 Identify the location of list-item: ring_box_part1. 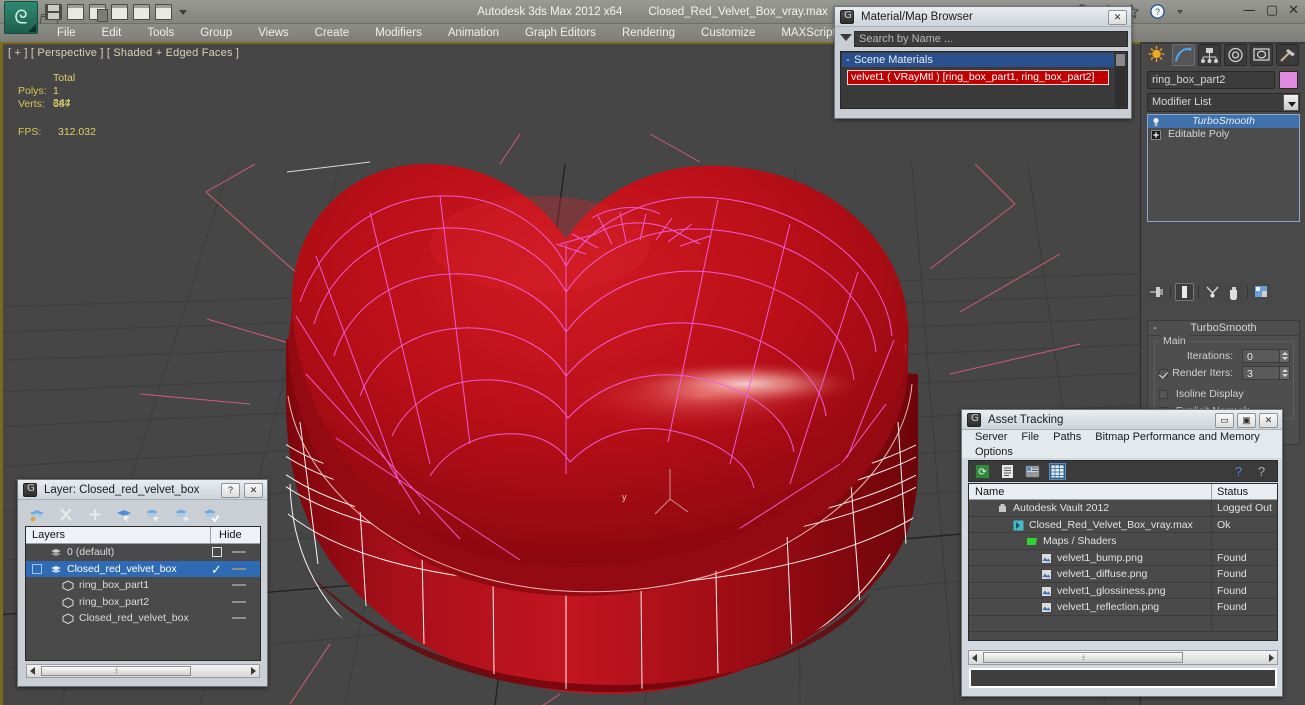
(143, 585).